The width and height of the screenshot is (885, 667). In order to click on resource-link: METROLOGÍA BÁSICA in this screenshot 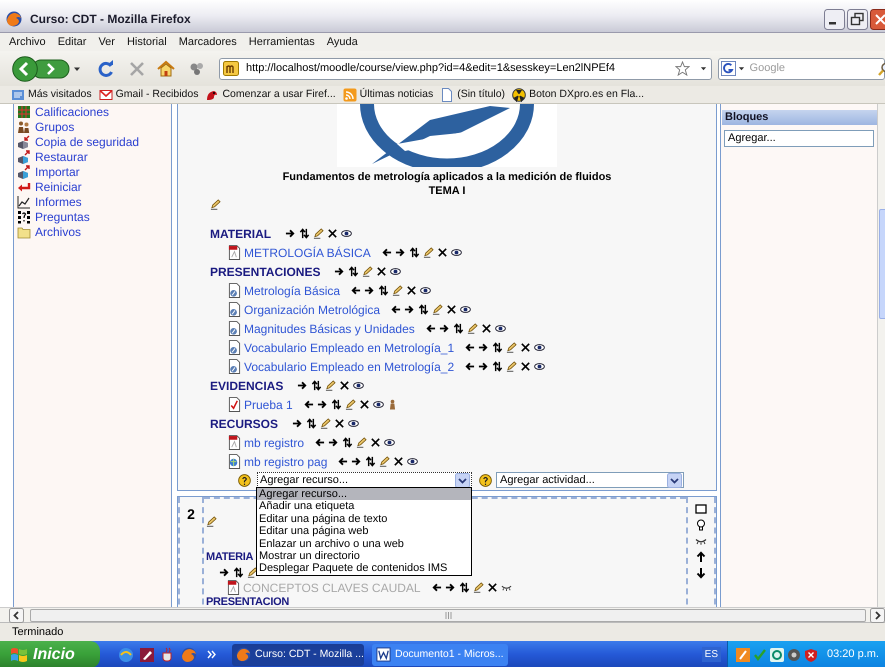, I will do `click(307, 253)`.